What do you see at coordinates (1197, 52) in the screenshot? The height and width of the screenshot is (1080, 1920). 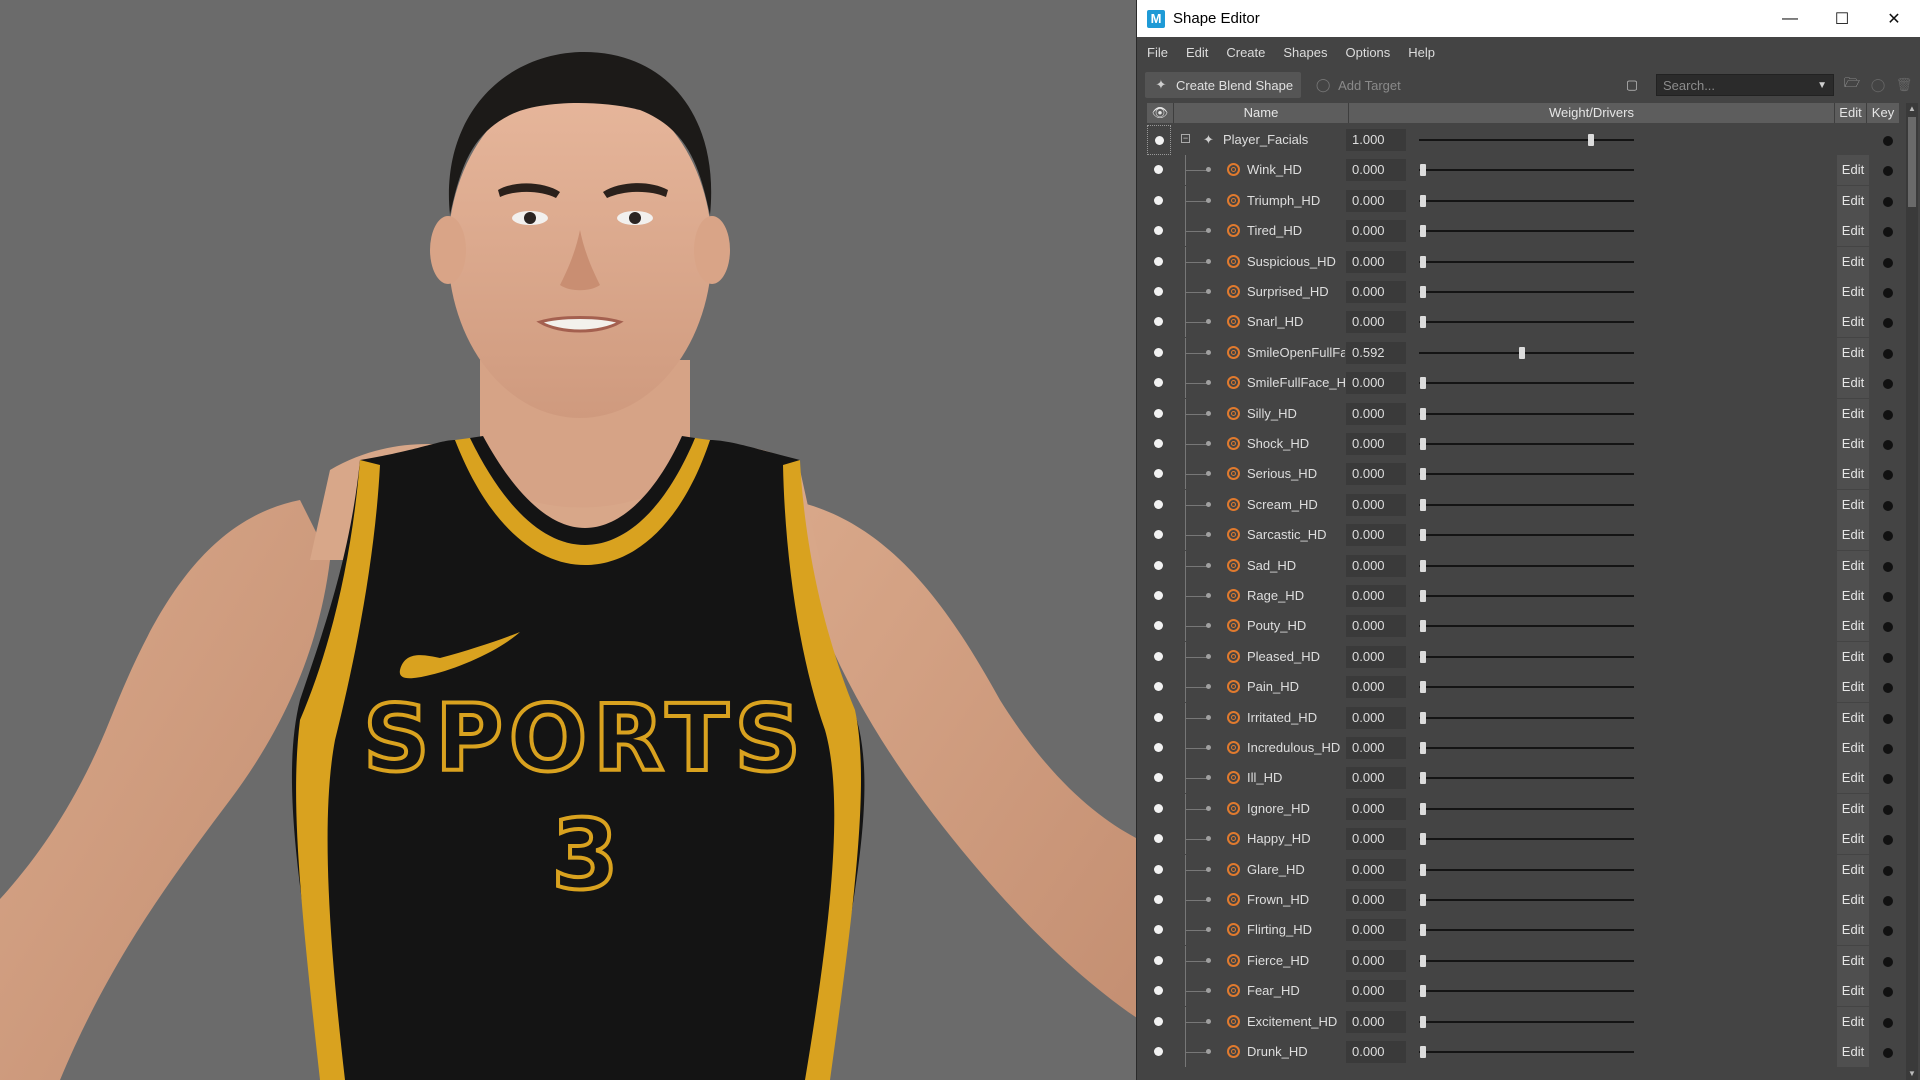 I see `menu-edit: Edit` at bounding box center [1197, 52].